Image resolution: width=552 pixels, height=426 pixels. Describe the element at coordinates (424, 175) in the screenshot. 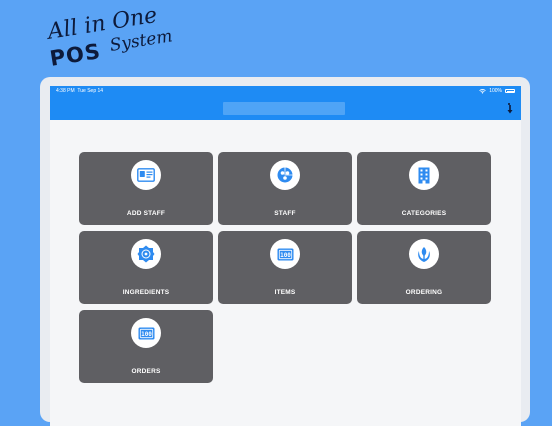

I see `building-icon` at that location.